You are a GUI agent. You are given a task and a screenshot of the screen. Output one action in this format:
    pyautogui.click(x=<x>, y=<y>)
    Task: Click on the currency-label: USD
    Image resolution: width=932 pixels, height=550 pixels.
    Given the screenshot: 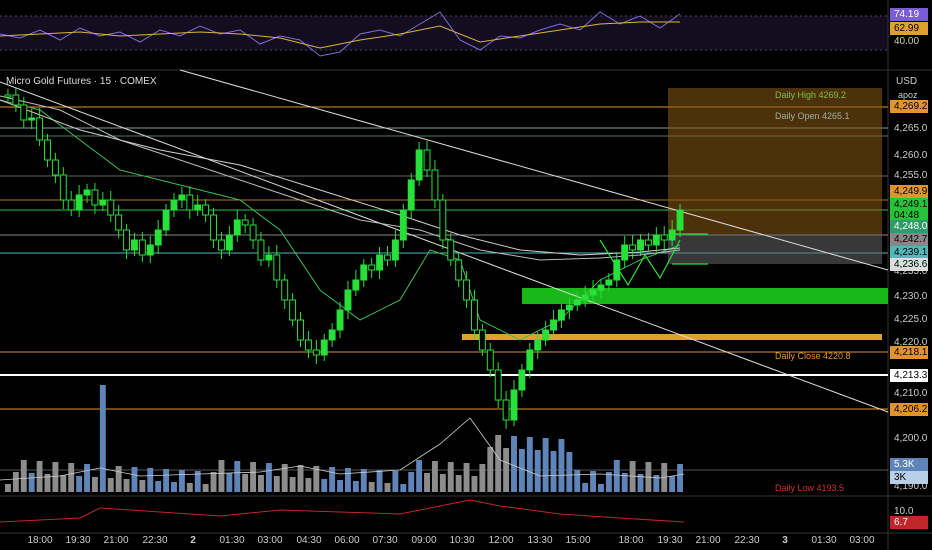 What is the action you would take?
    pyautogui.click(x=906, y=81)
    